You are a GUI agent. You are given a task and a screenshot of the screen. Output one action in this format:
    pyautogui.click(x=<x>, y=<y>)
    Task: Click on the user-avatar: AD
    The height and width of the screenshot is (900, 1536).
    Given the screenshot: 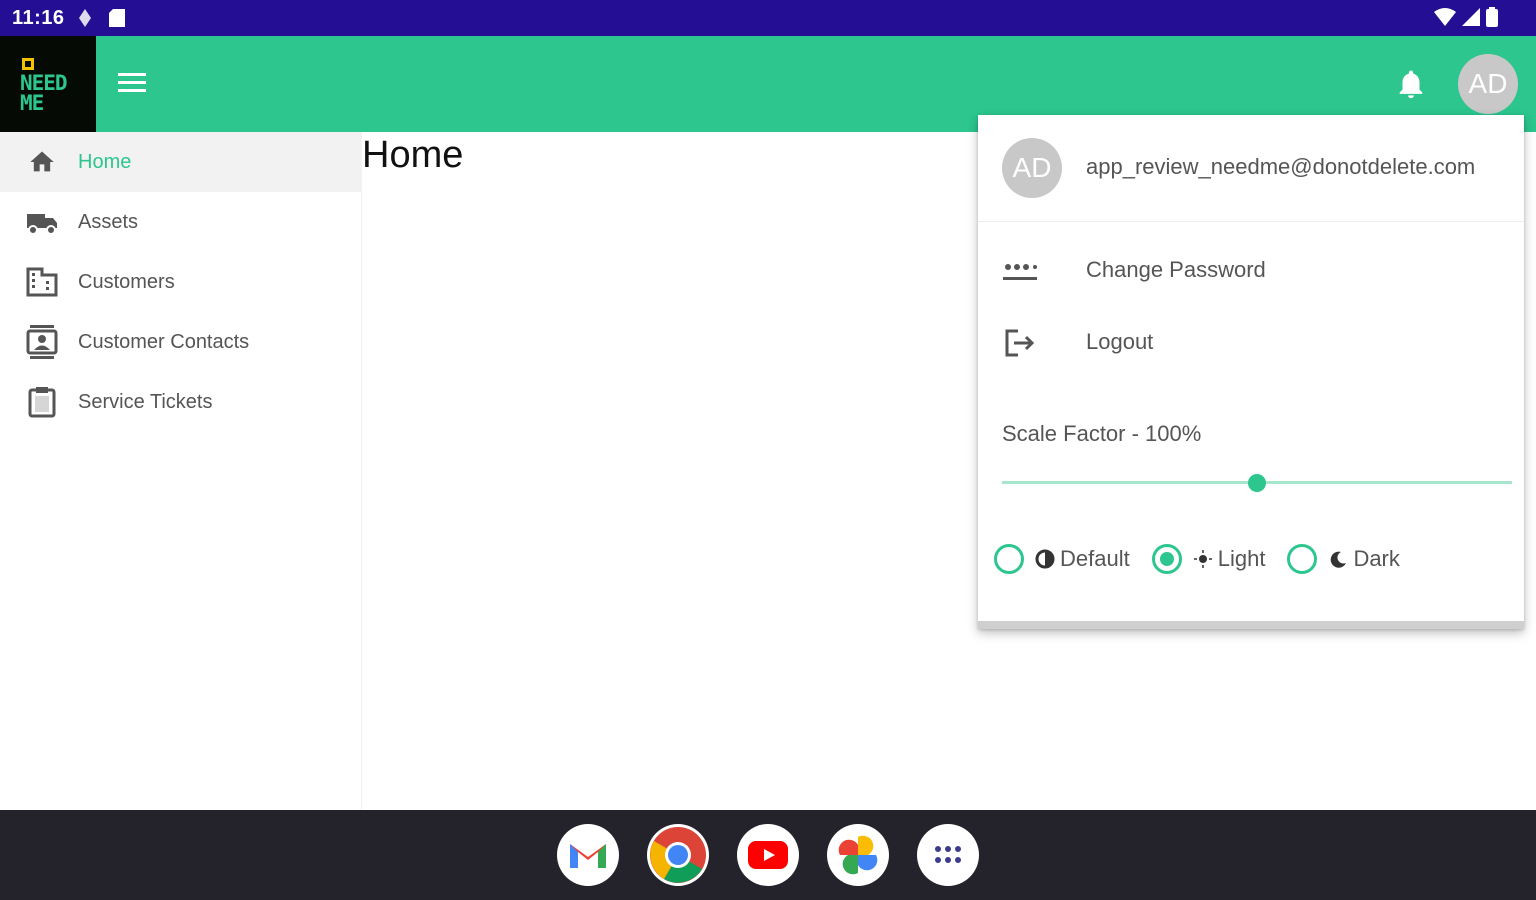 What is the action you would take?
    pyautogui.click(x=1488, y=84)
    